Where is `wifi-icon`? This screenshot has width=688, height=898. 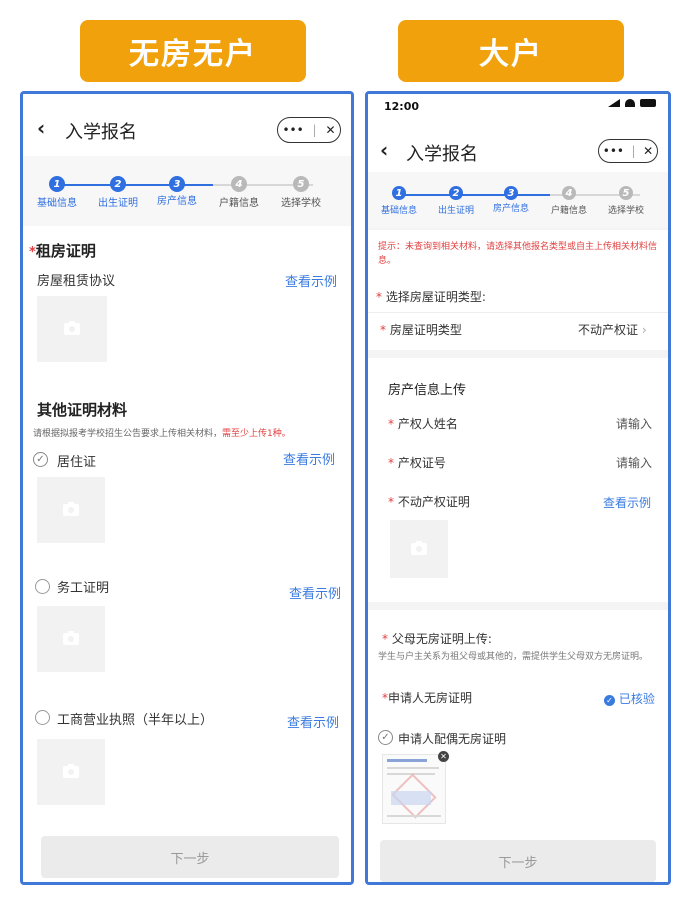
wifi-icon is located at coordinates (630, 103).